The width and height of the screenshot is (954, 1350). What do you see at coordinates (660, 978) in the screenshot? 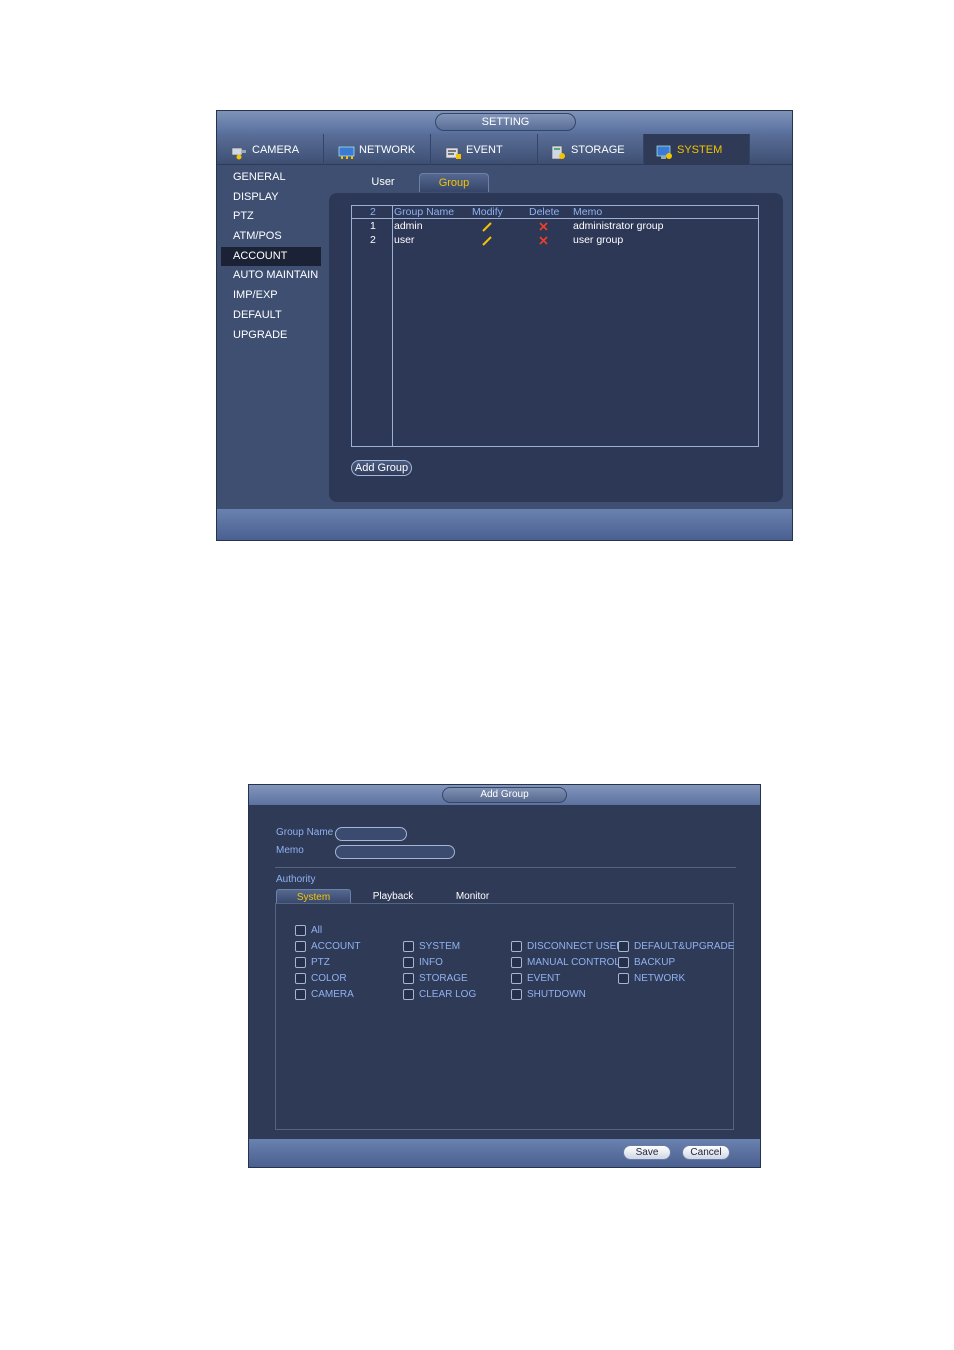
I see `checkbox-label: NETWORK` at bounding box center [660, 978].